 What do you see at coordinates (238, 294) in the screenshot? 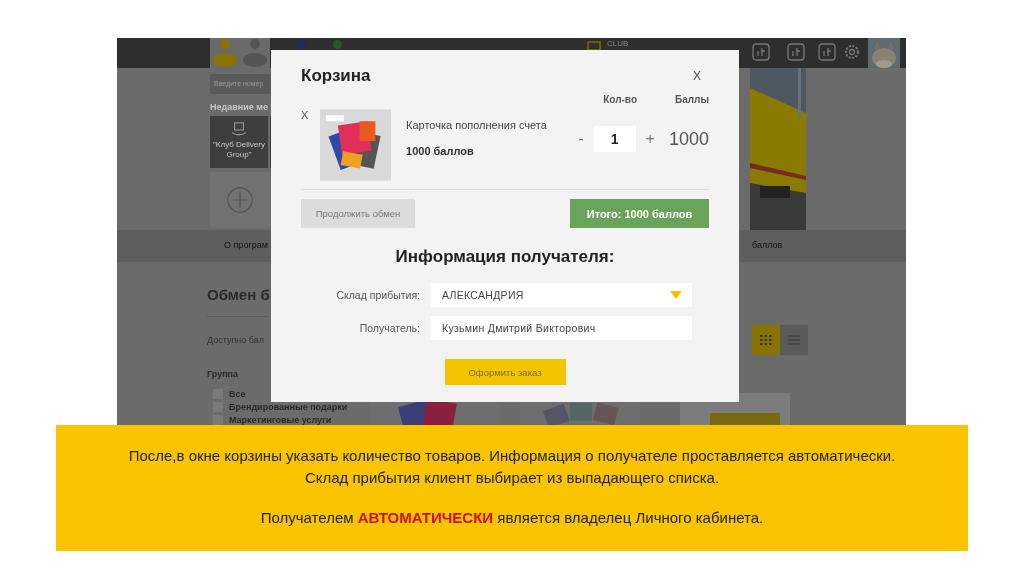
I see `section-title: Обмен б` at bounding box center [238, 294].